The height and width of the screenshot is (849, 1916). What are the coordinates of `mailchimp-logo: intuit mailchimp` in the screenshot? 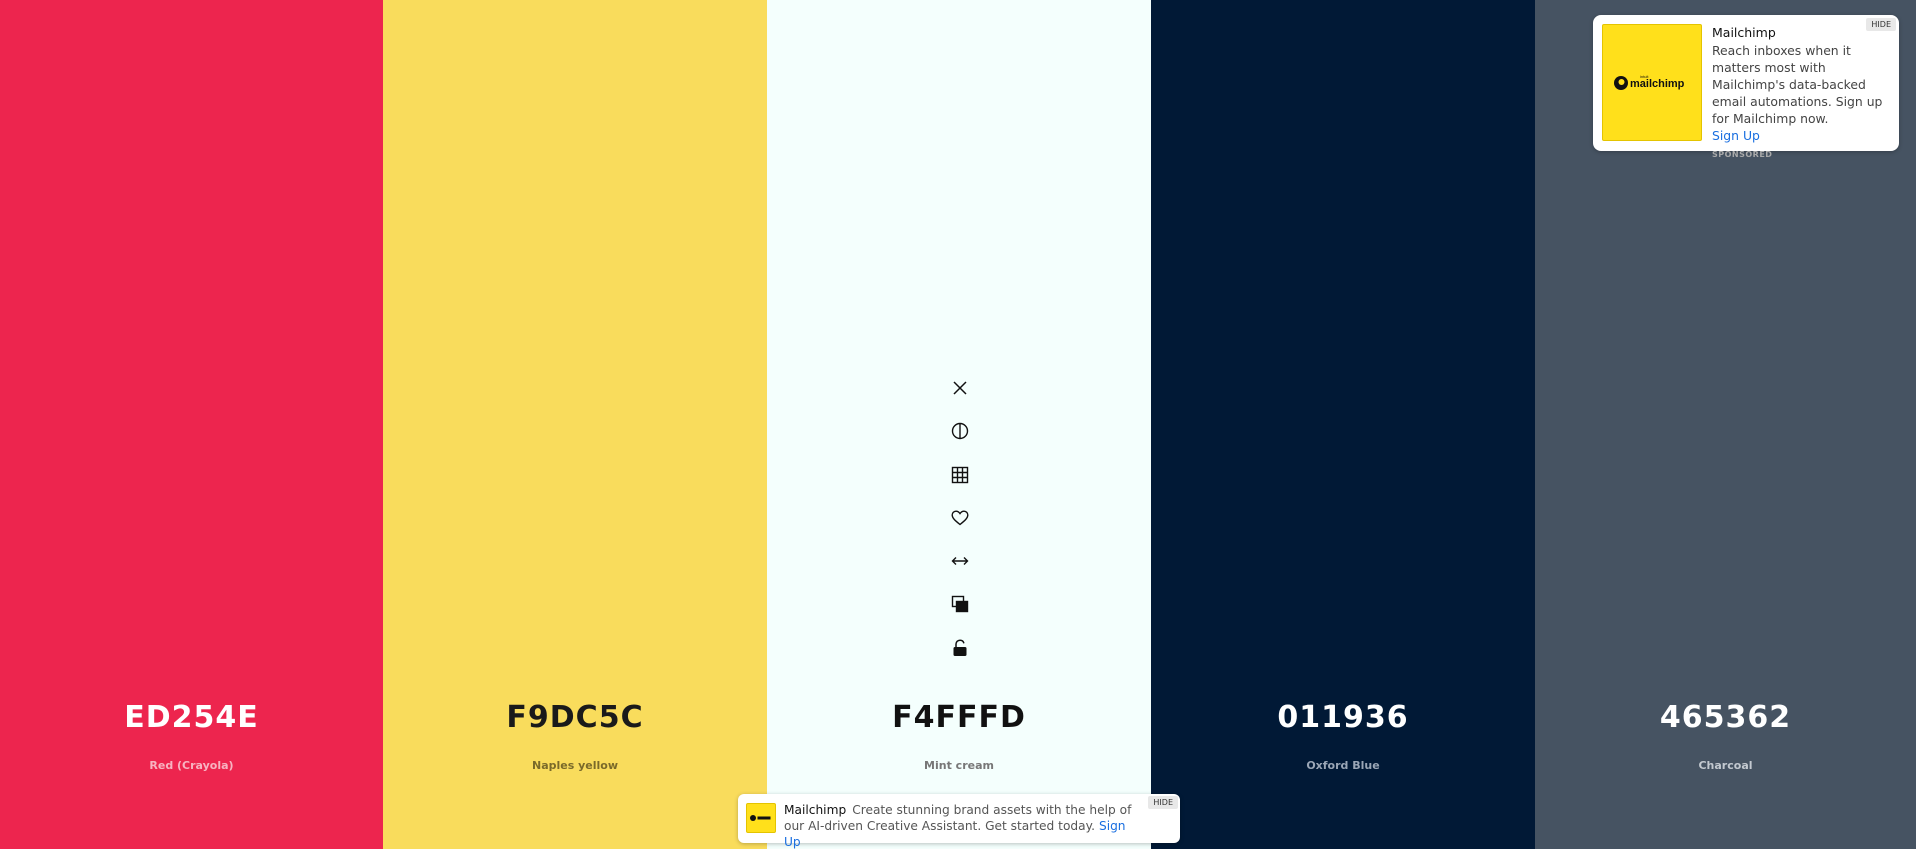 It's located at (1652, 82).